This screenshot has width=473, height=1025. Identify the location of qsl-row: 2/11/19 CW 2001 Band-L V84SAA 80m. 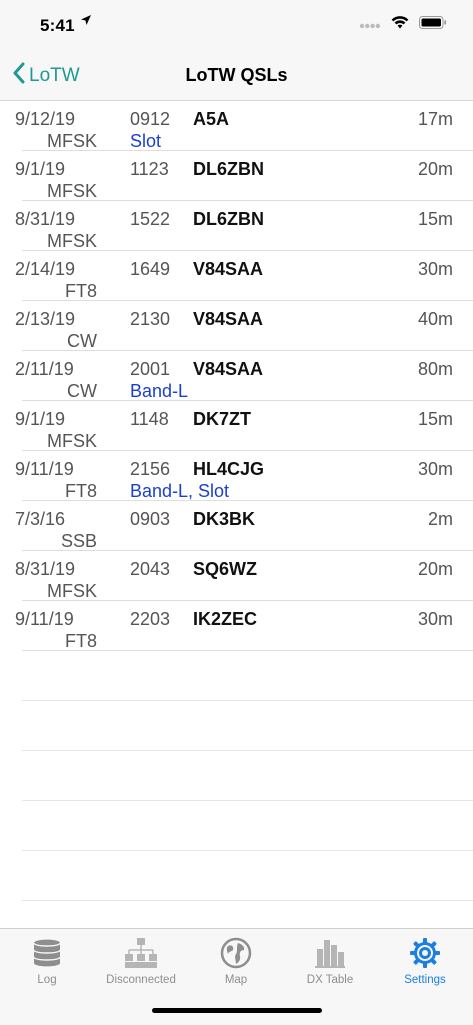
(236, 376).